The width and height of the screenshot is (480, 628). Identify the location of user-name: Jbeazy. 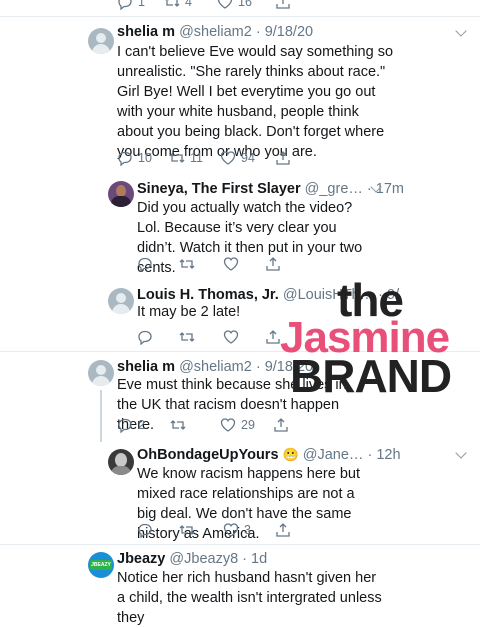
(141, 559).